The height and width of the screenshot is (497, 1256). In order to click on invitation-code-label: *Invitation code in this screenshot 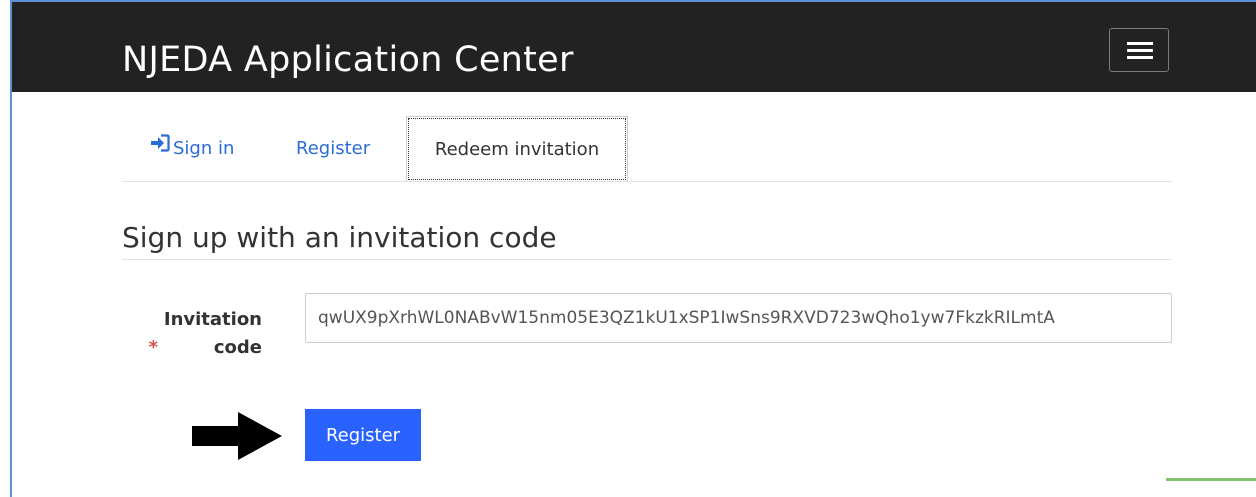, I will do `click(192, 334)`.